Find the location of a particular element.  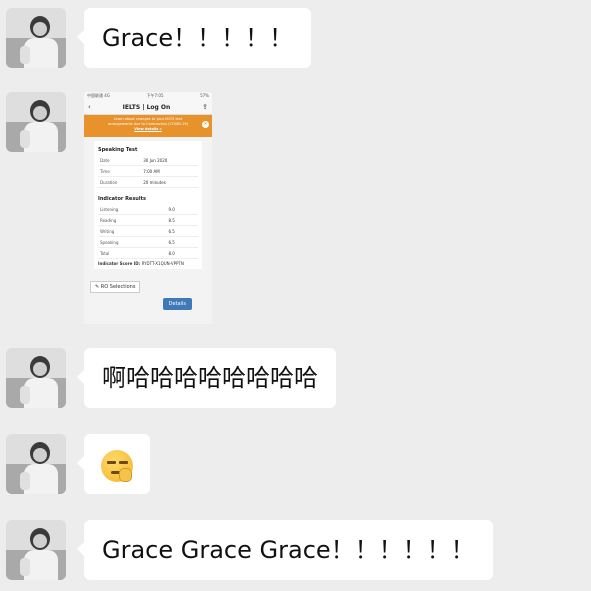

table-row: Speaking 6.5 is located at coordinates (148, 242).